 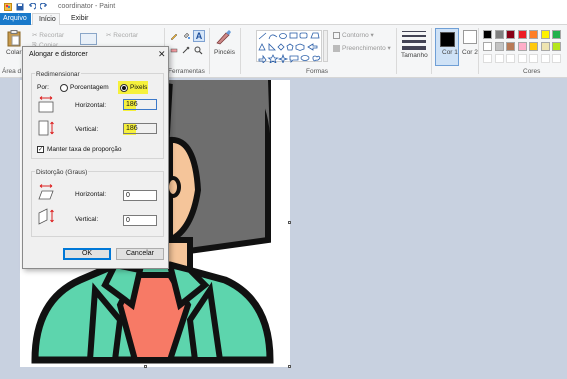 What do you see at coordinates (14, 38) in the screenshot?
I see `paste-icon` at bounding box center [14, 38].